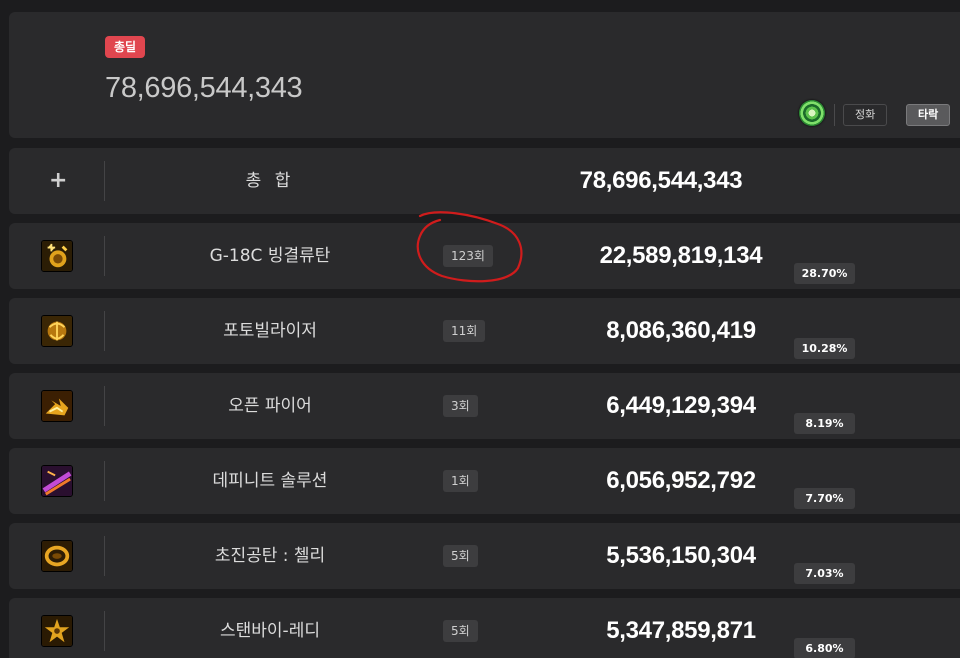 This screenshot has height=658, width=960. What do you see at coordinates (824, 648) in the screenshot?
I see `damage-percent-badge: 6.80%` at bounding box center [824, 648].